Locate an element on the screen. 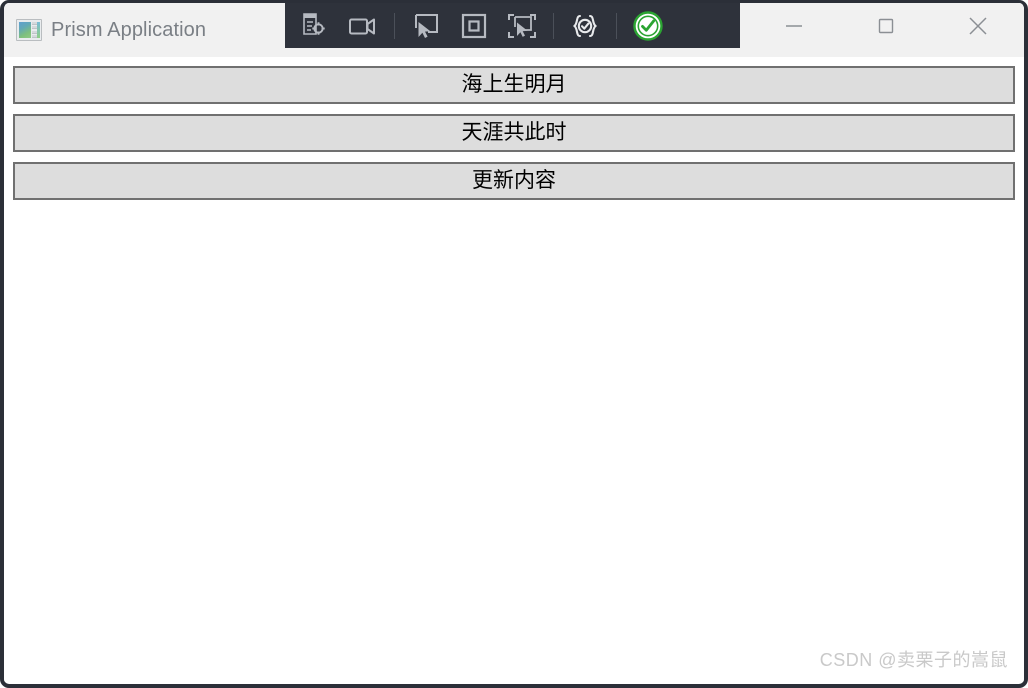 This screenshot has height=688, width=1028. window-controls is located at coordinates (882, 30).